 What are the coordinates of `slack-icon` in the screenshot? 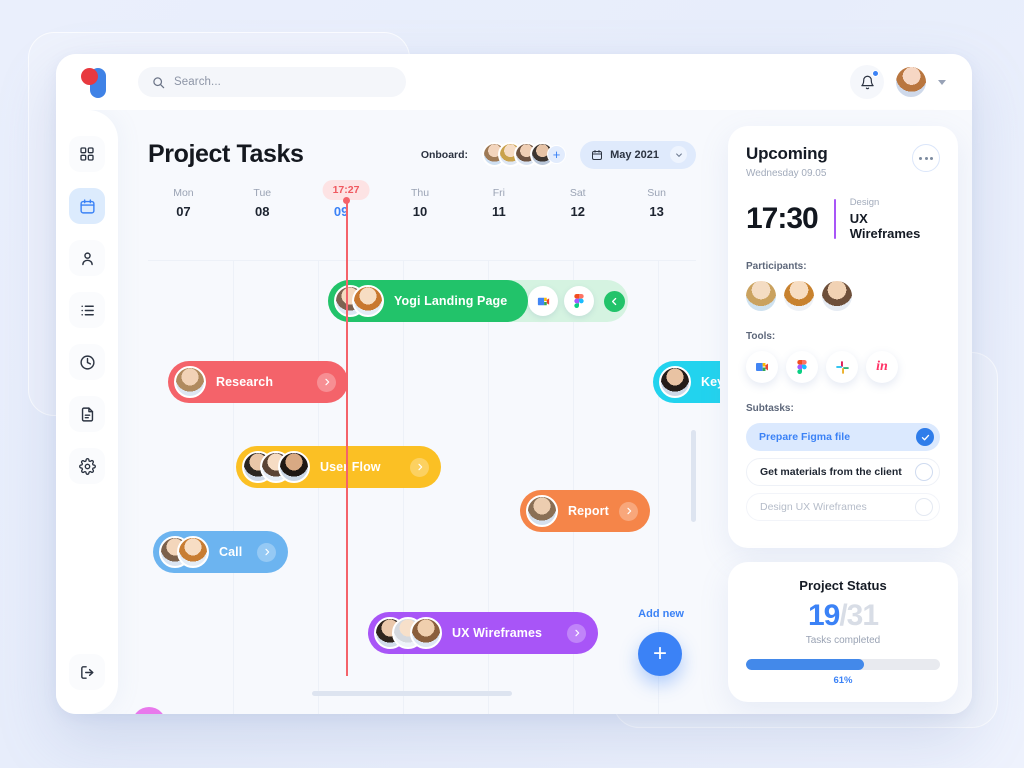 It's located at (842, 367).